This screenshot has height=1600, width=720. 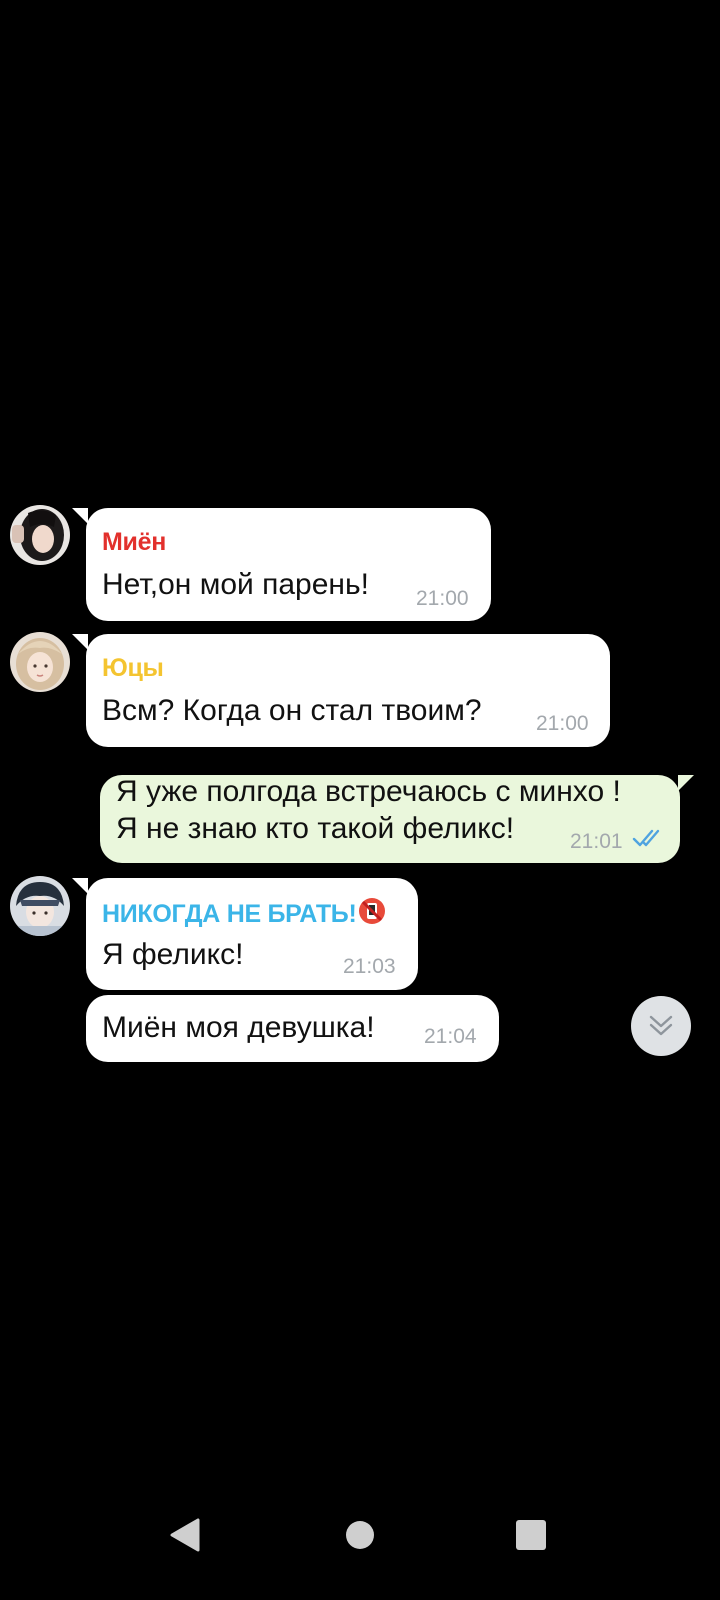 What do you see at coordinates (40, 906) in the screenshot?
I see `avatar-felix` at bounding box center [40, 906].